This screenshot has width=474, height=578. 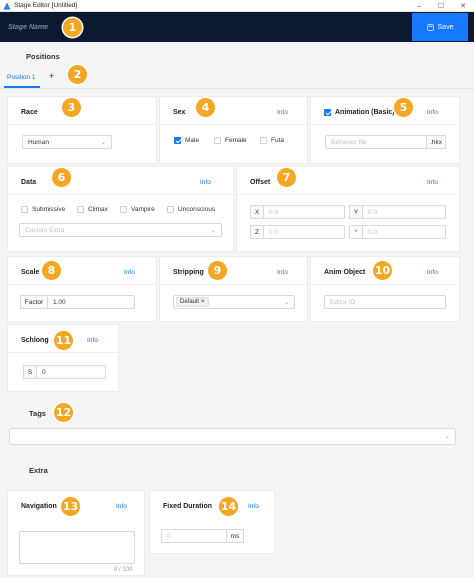 What do you see at coordinates (257, 212) in the screenshot?
I see `x-label: X` at bounding box center [257, 212].